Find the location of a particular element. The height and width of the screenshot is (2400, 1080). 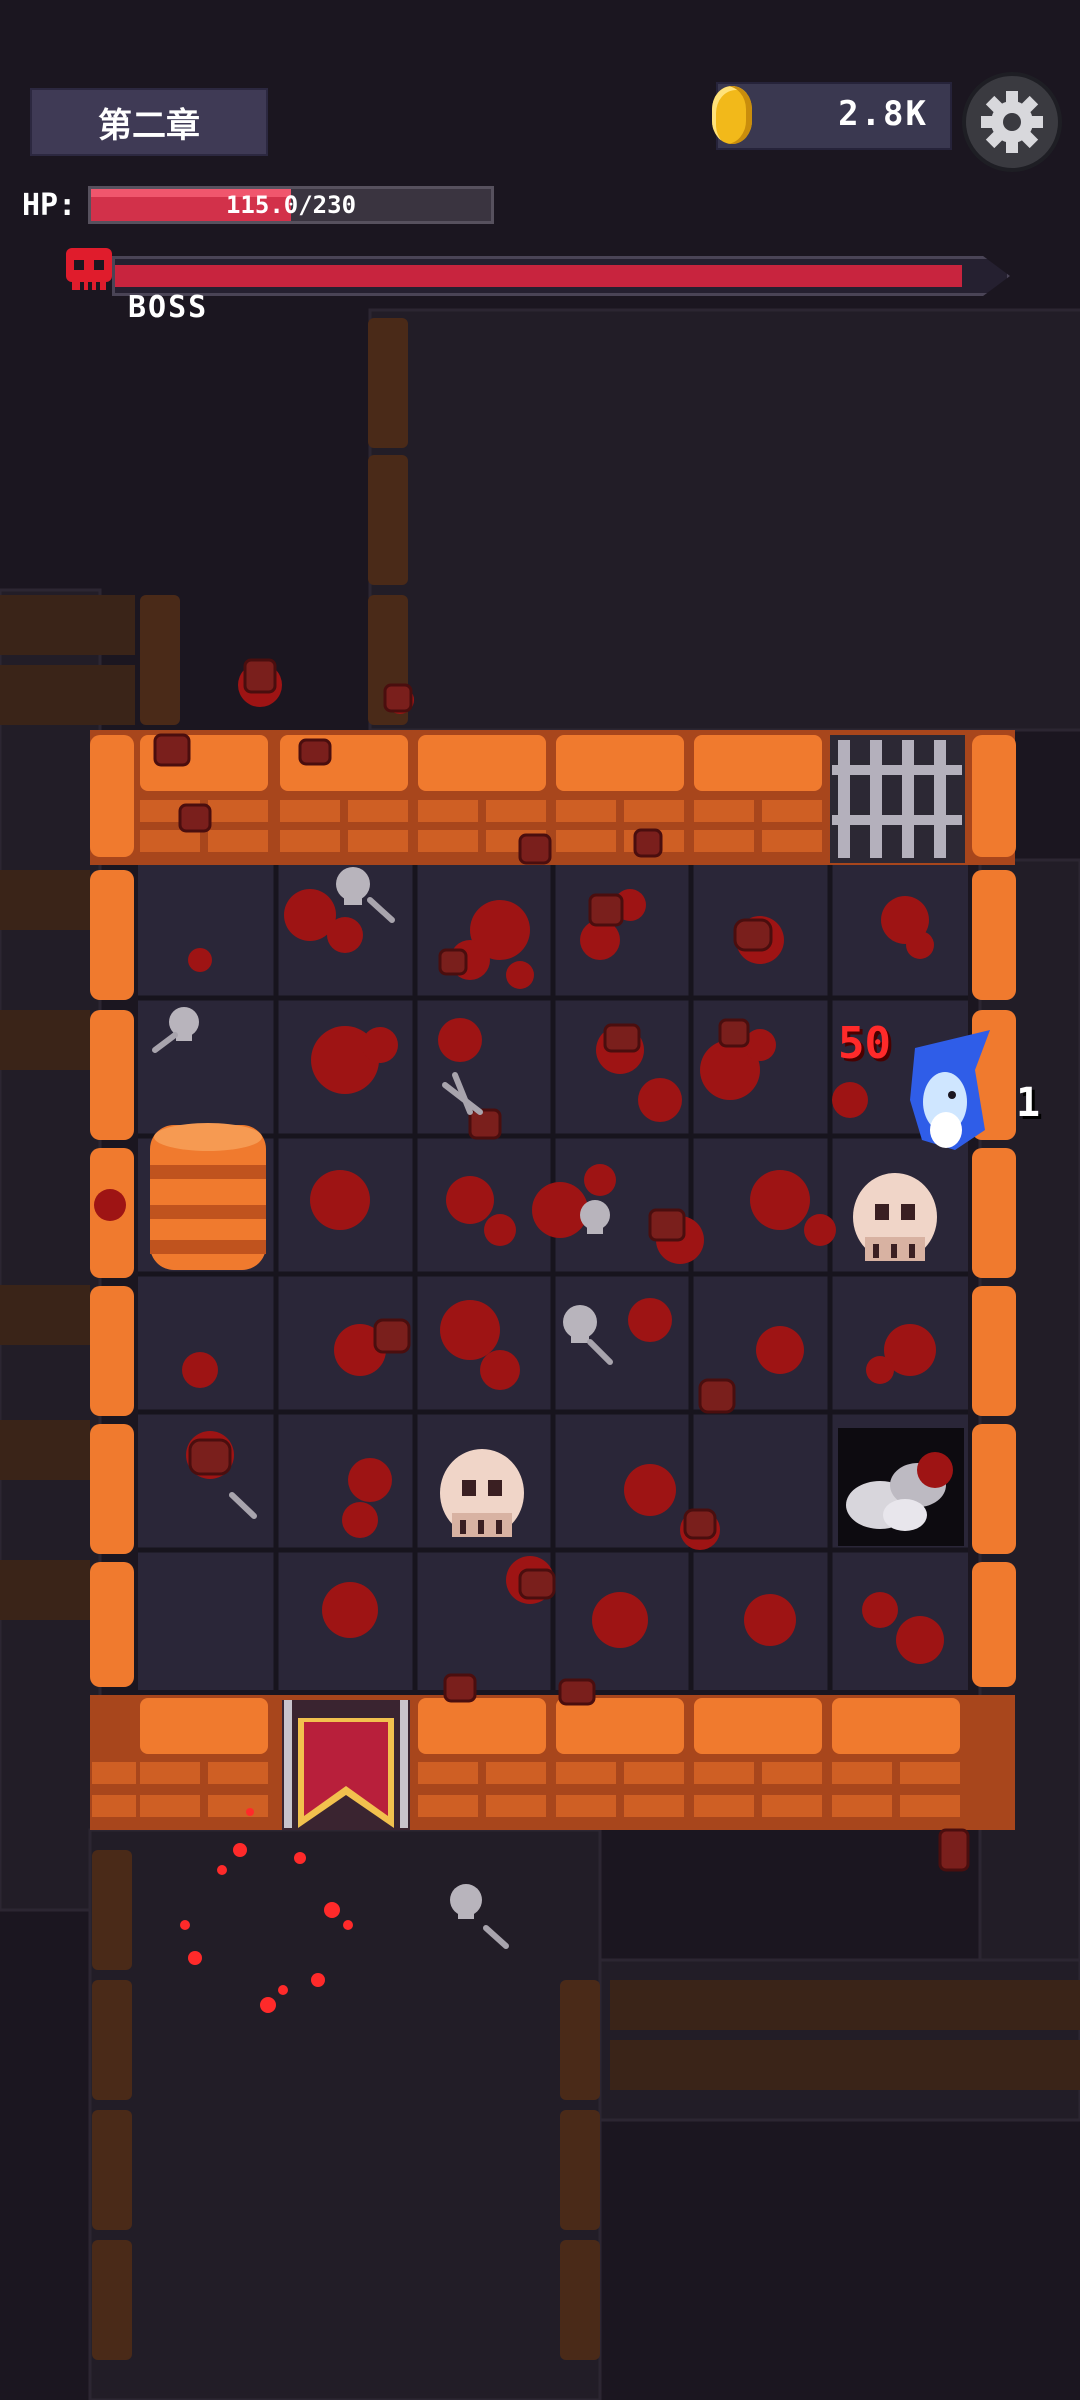

hp-label: HP: is located at coordinates (49, 205).